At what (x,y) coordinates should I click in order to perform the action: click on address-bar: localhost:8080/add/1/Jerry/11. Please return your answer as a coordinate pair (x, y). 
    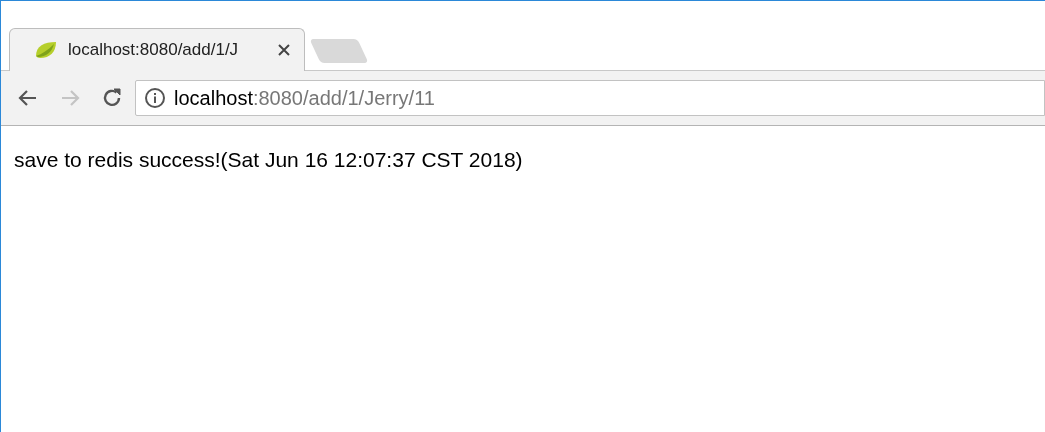
    Looking at the image, I should click on (590, 98).